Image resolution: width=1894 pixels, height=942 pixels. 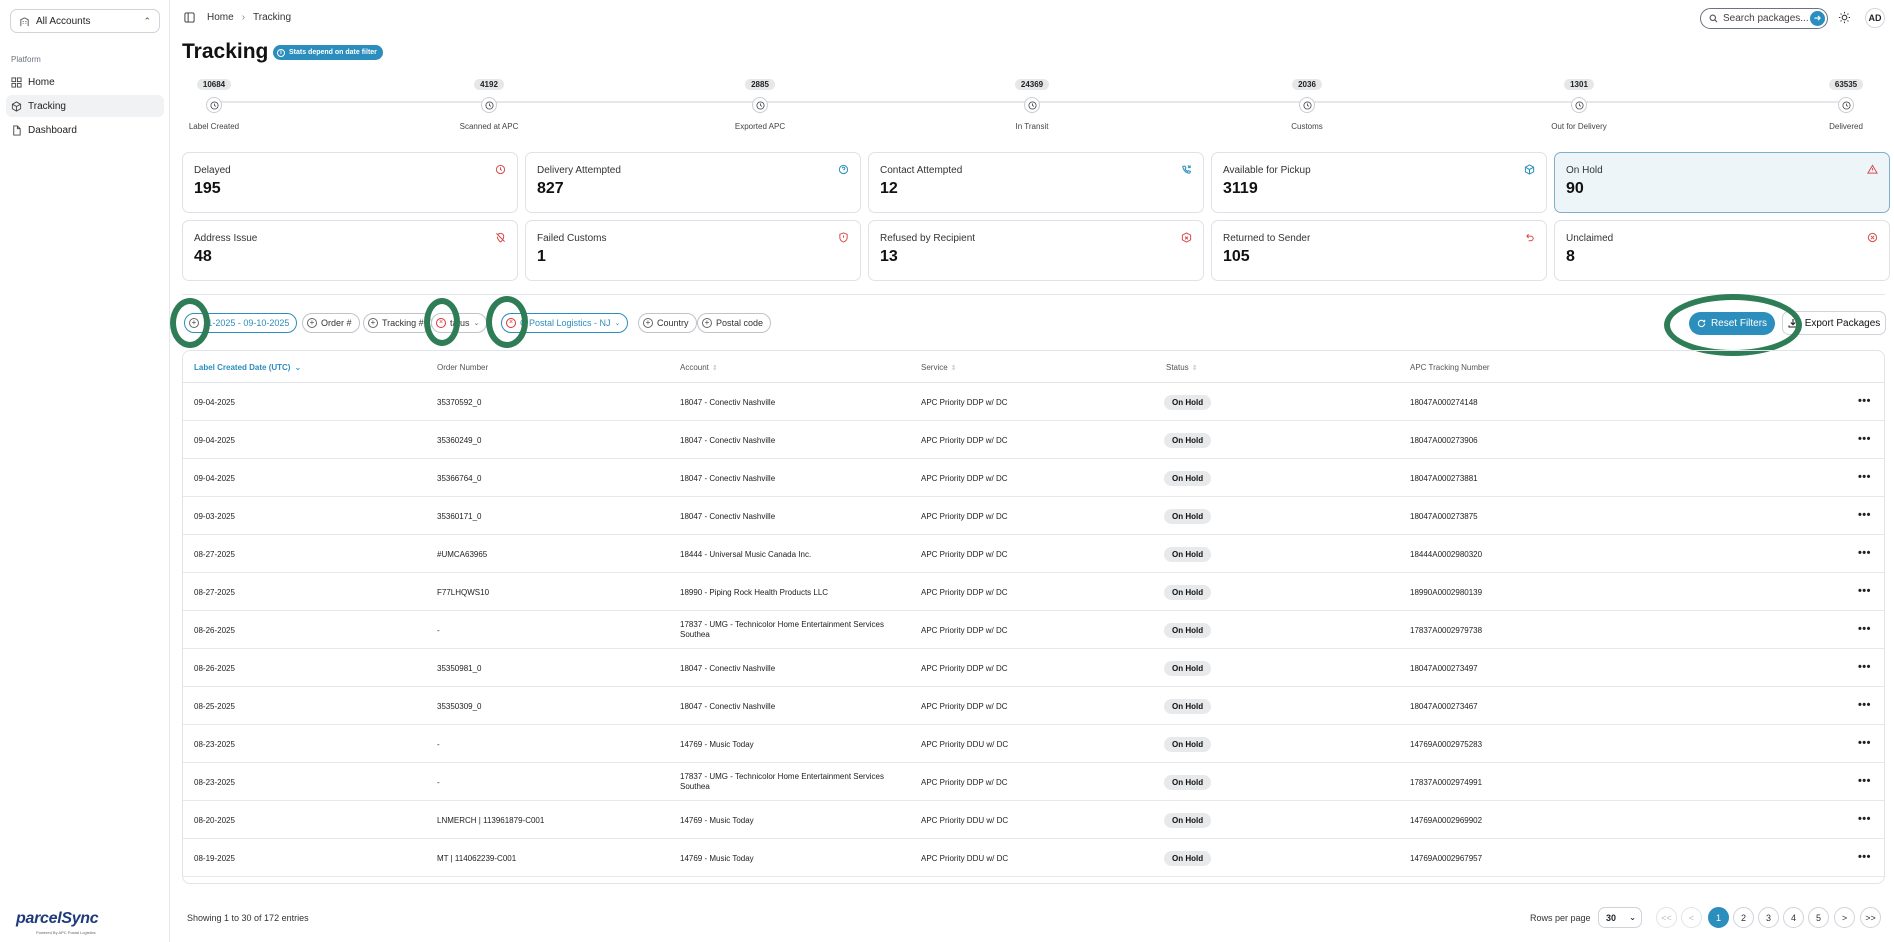 What do you see at coordinates (1732, 323) in the screenshot?
I see `reset-filters-button: Reset Filters` at bounding box center [1732, 323].